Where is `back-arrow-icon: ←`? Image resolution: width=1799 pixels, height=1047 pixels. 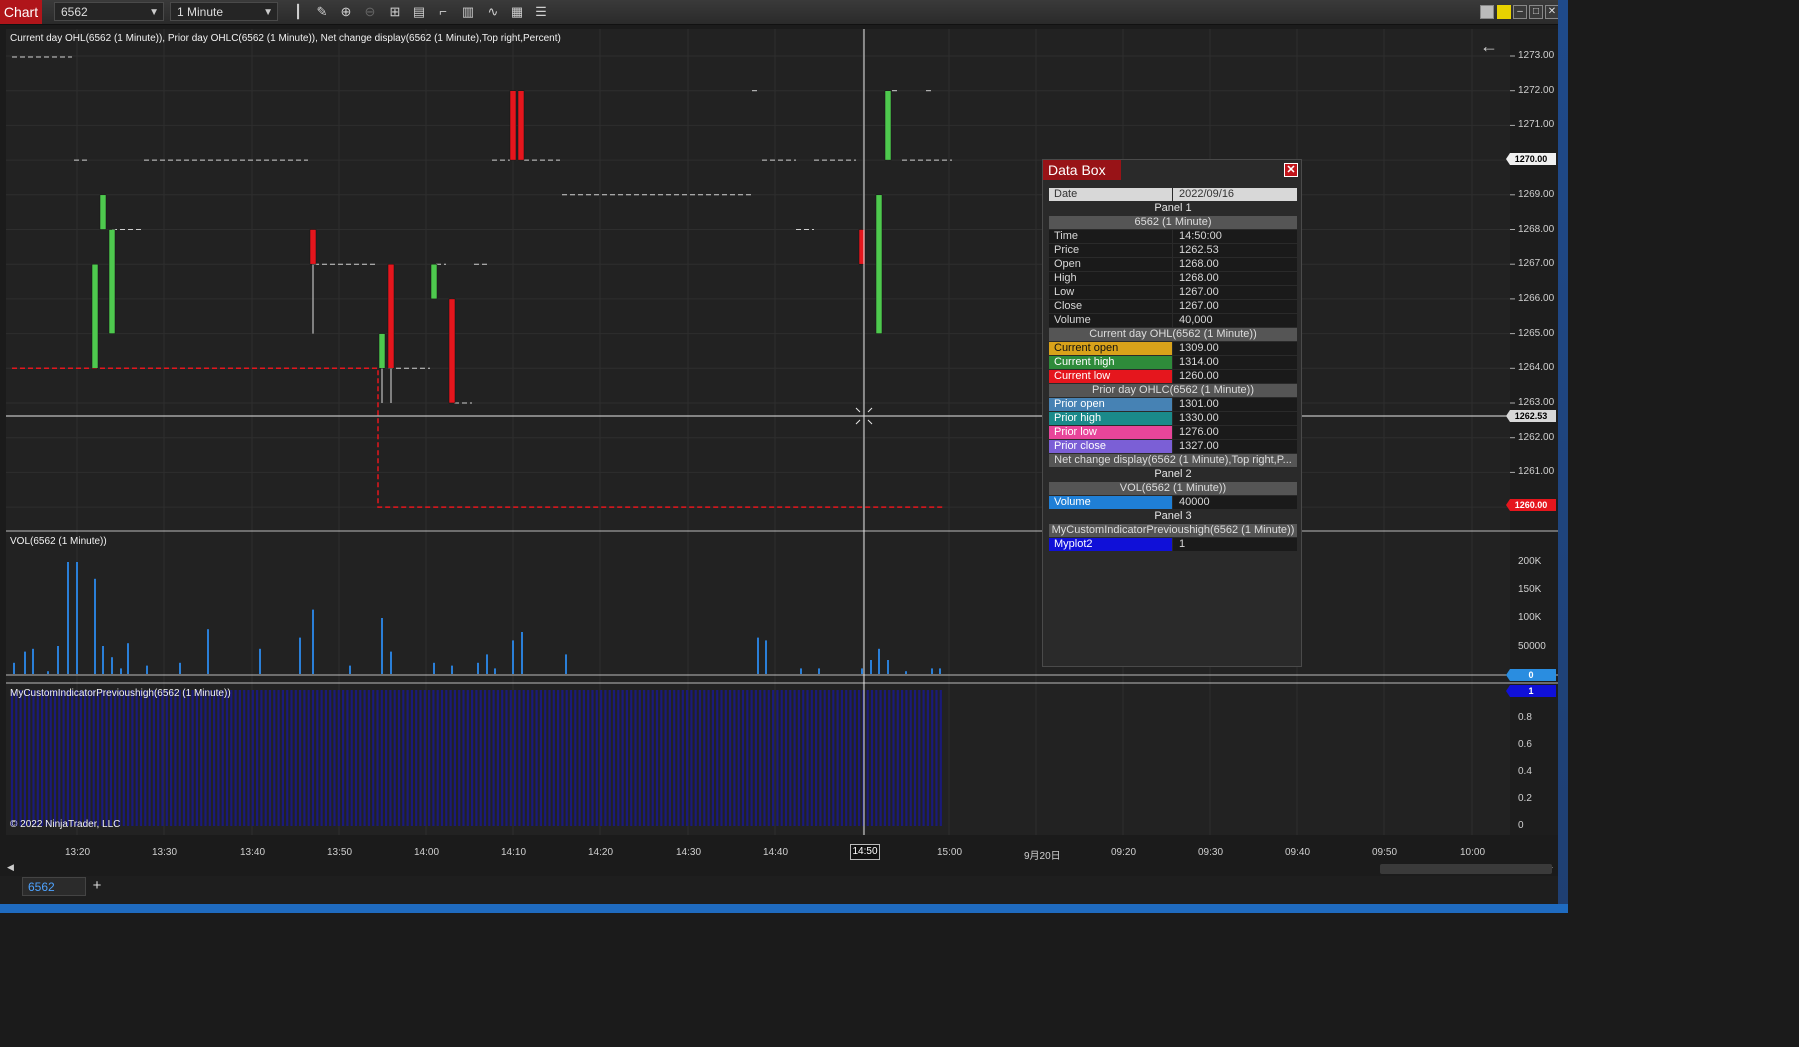
back-arrow-icon: ← is located at coordinates (1489, 46).